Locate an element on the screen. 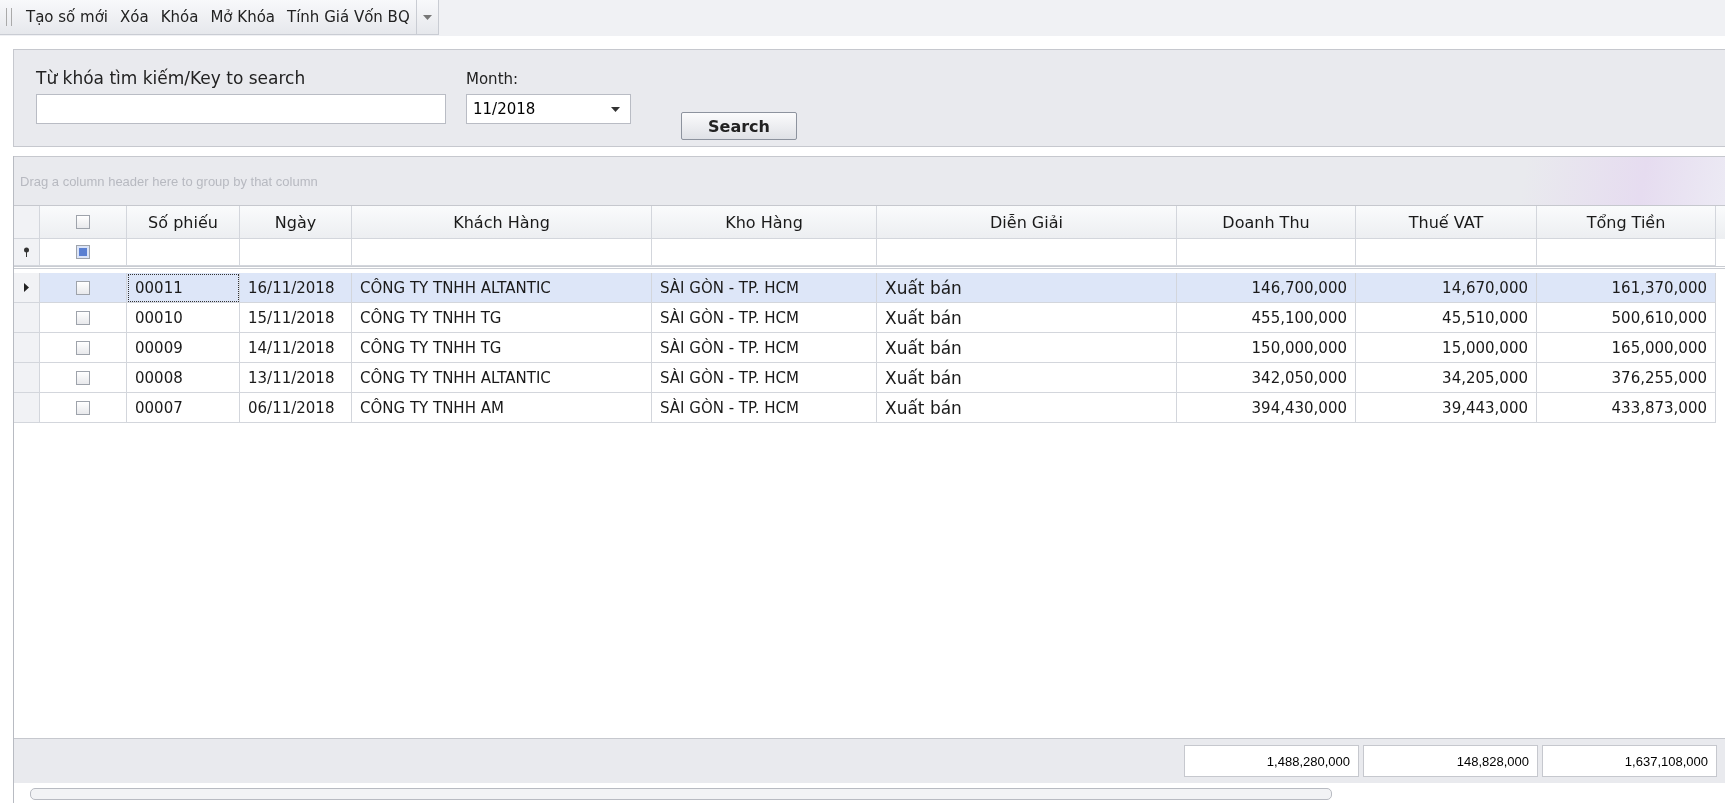 Image resolution: width=1725 pixels, height=803 pixels. total-cell: 1,488,280,000 is located at coordinates (1271, 761).